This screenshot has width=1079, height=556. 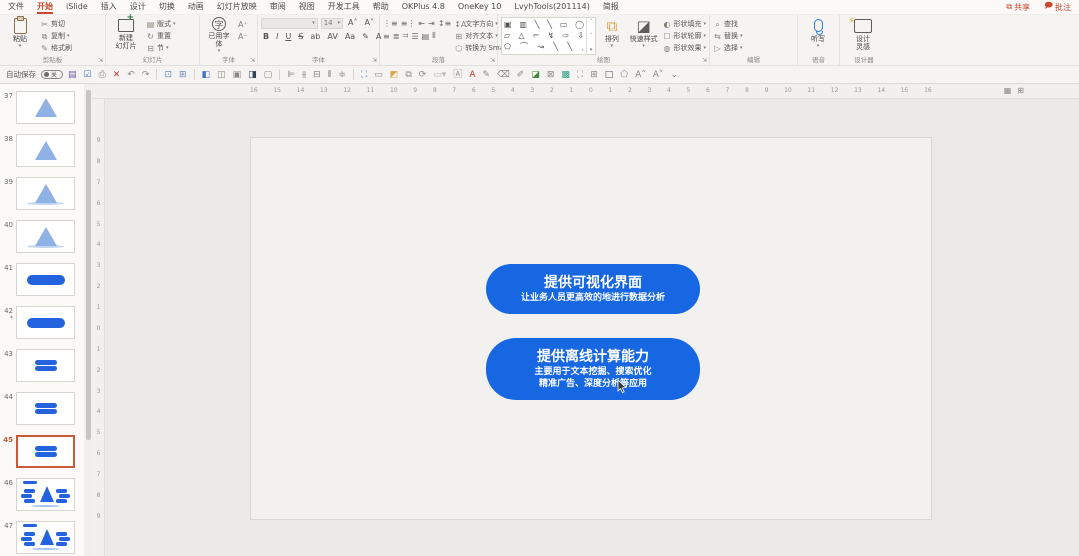 What do you see at coordinates (206, 75) in the screenshot?
I see `qat-normal-view-icon: ◧` at bounding box center [206, 75].